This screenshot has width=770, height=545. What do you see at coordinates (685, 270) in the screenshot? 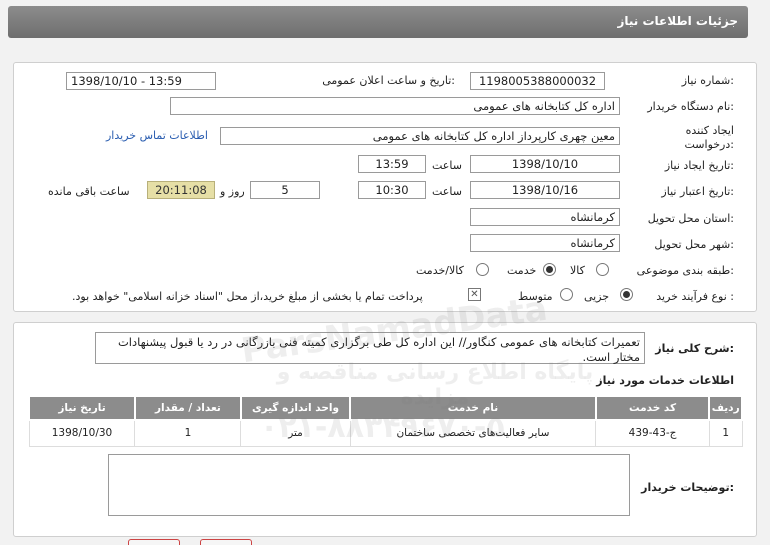
I see `category-label: طبقه بندی موضوعی:` at bounding box center [685, 270].